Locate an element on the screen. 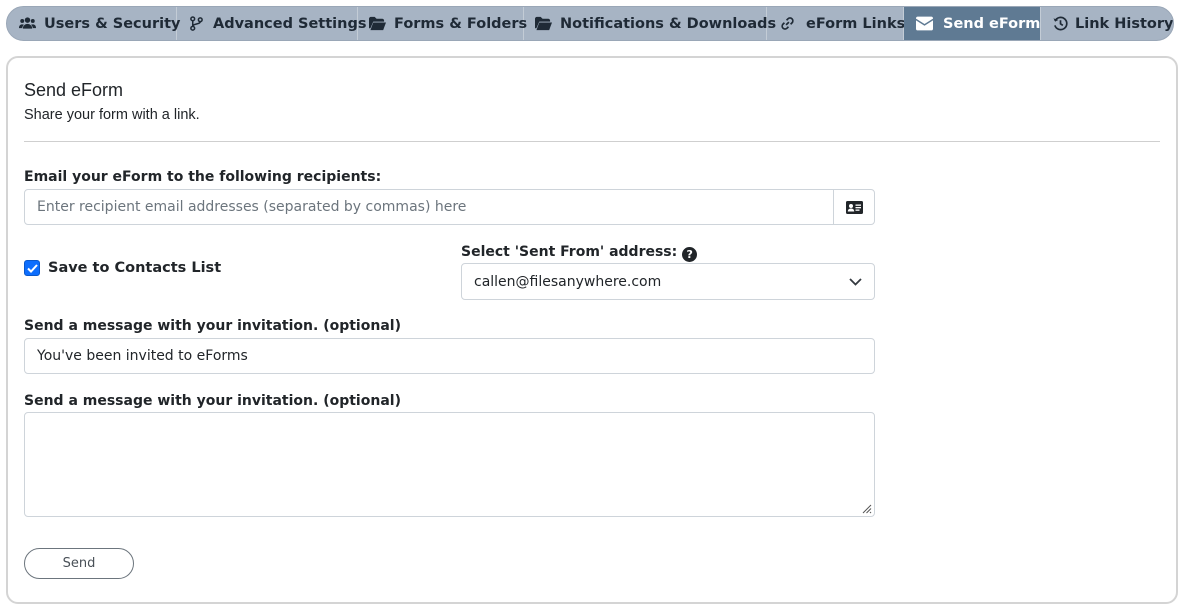  tab-label: Send eForm is located at coordinates (992, 23).